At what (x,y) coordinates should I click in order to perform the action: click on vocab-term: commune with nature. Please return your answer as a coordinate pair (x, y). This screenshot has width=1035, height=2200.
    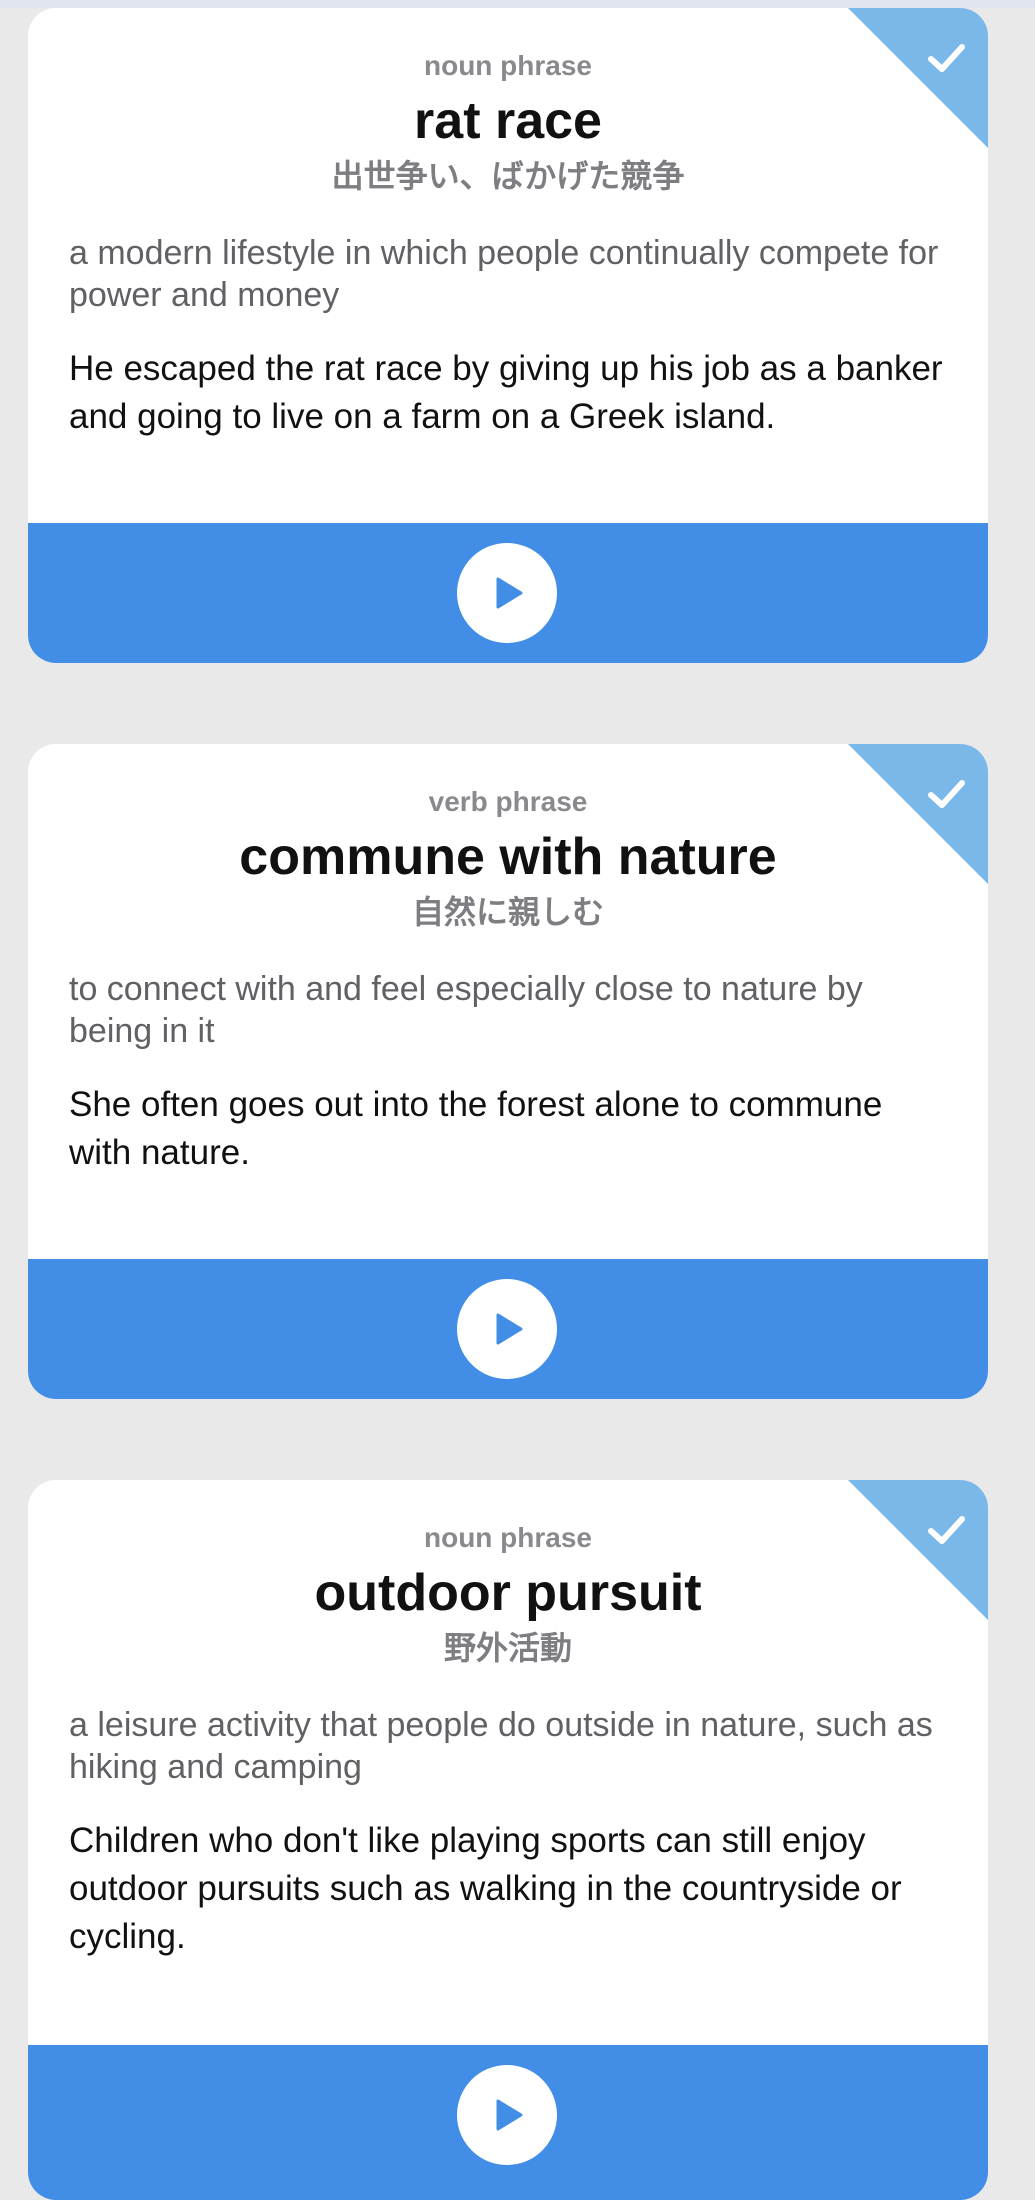
    Looking at the image, I should click on (508, 857).